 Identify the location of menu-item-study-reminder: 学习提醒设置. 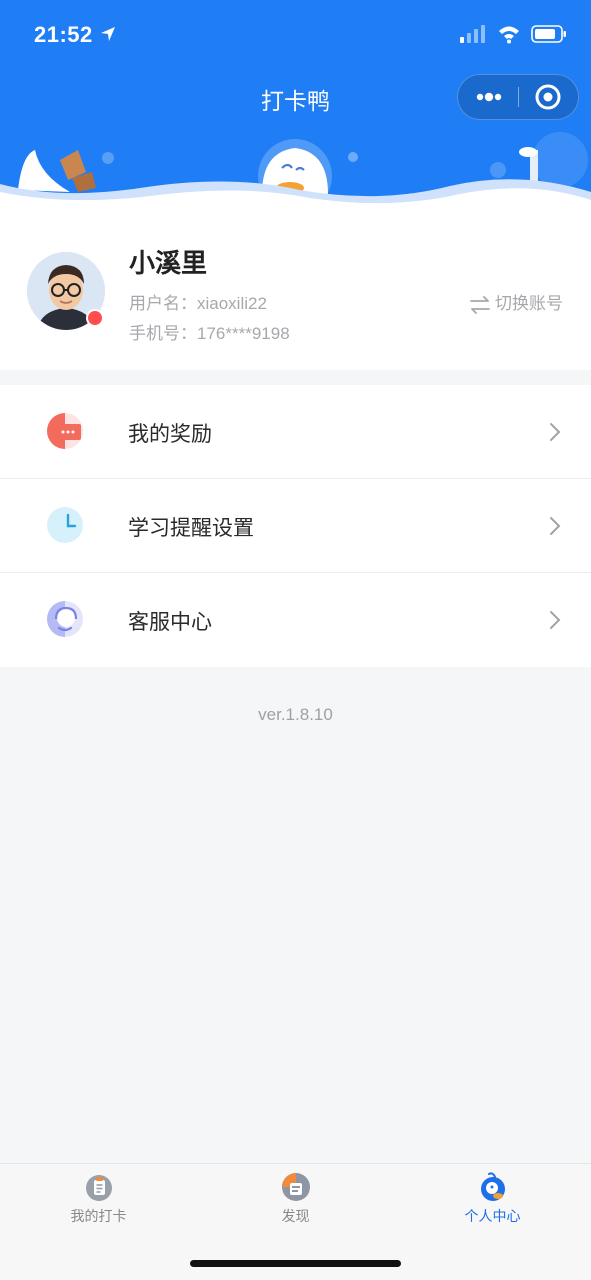
(295, 526).